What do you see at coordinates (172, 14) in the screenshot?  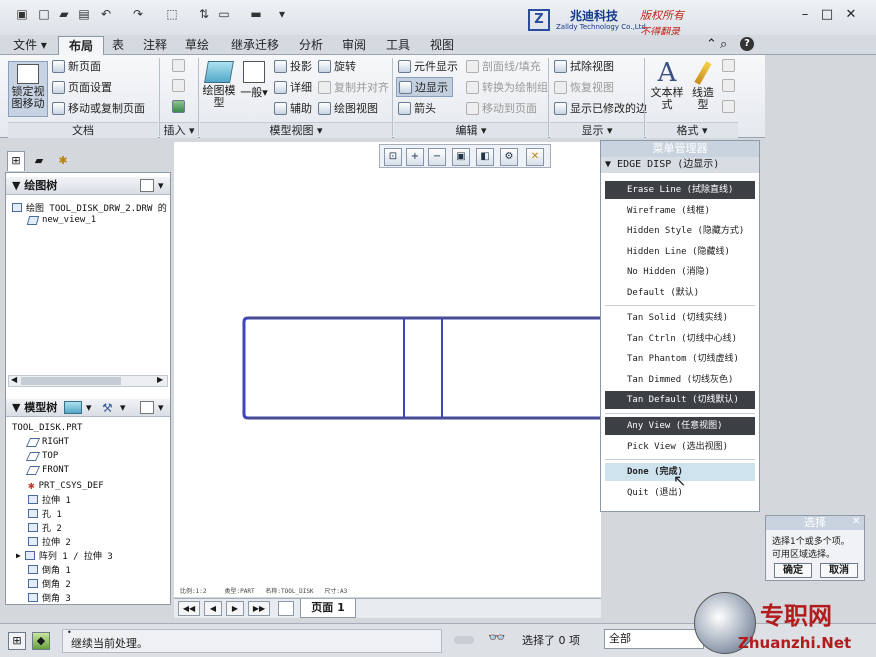 I see `select-box-icon: ⬚` at bounding box center [172, 14].